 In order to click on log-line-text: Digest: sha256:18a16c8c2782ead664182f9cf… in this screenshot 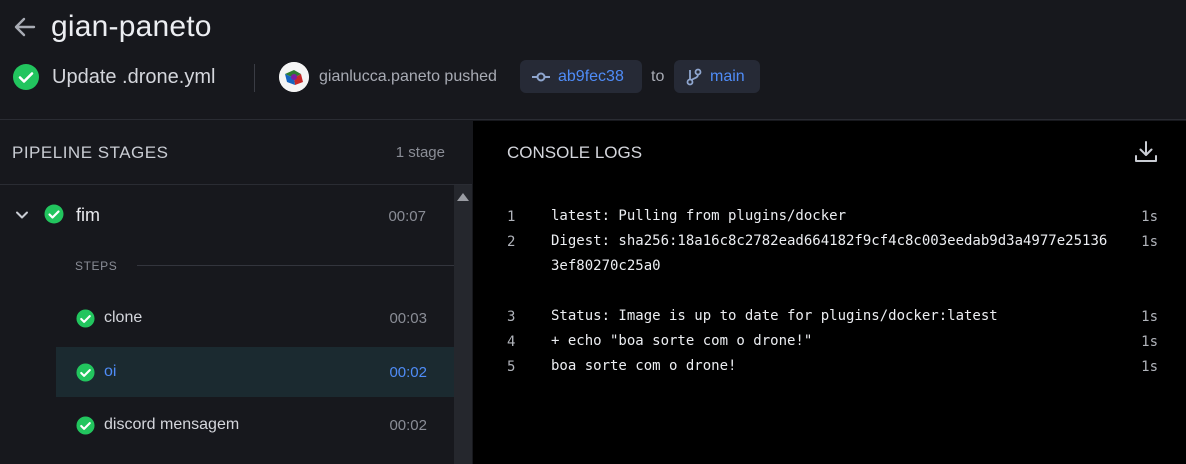, I will do `click(829, 253)`.